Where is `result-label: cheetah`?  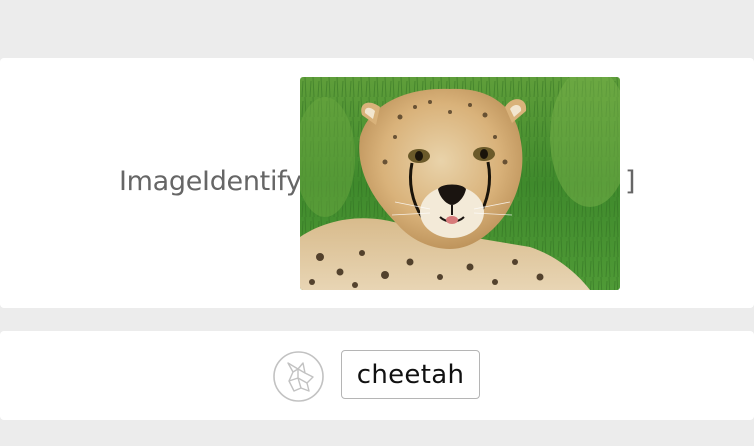 result-label: cheetah is located at coordinates (410, 374).